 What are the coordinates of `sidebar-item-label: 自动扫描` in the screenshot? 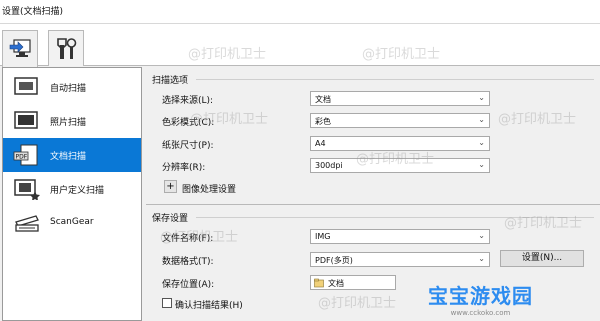 It's located at (68, 89).